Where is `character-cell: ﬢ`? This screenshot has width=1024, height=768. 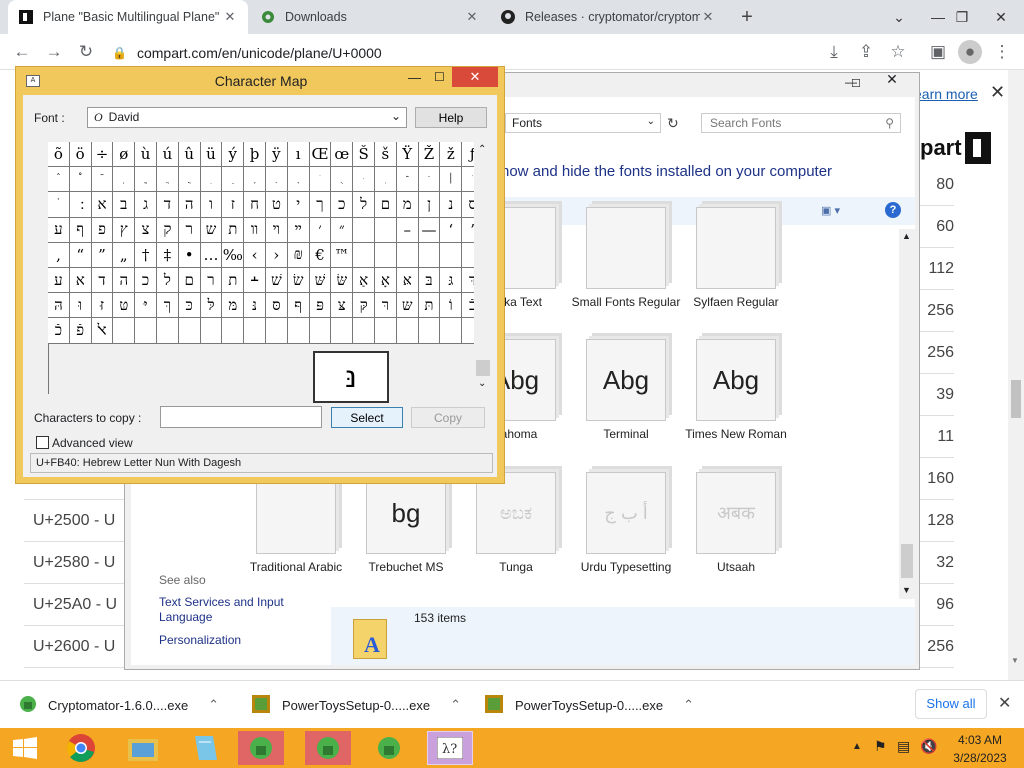 character-cell: ﬢ is located at coordinates (102, 281).